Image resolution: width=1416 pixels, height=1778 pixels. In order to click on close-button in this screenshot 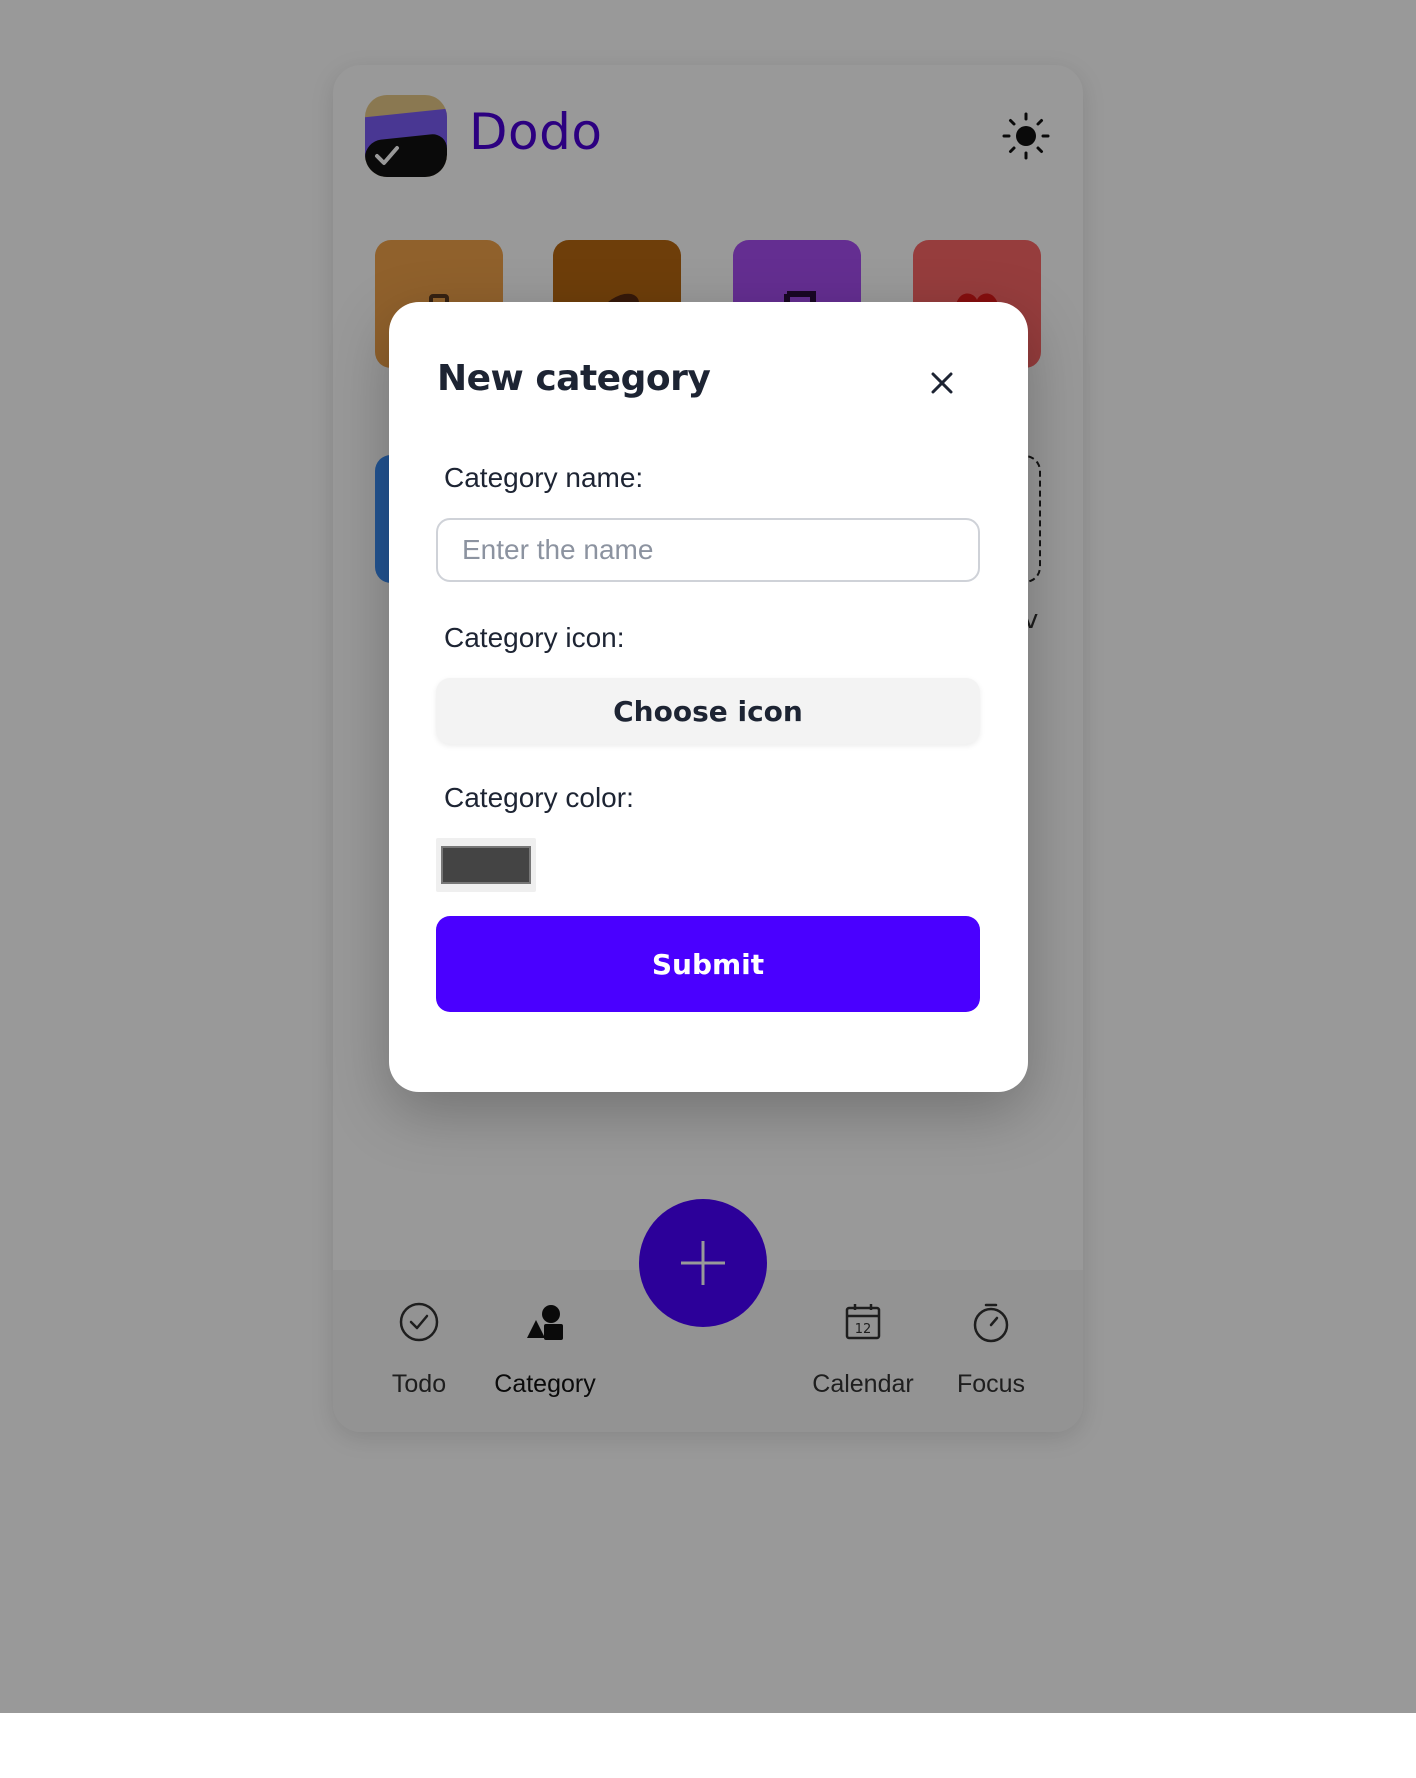, I will do `click(942, 383)`.